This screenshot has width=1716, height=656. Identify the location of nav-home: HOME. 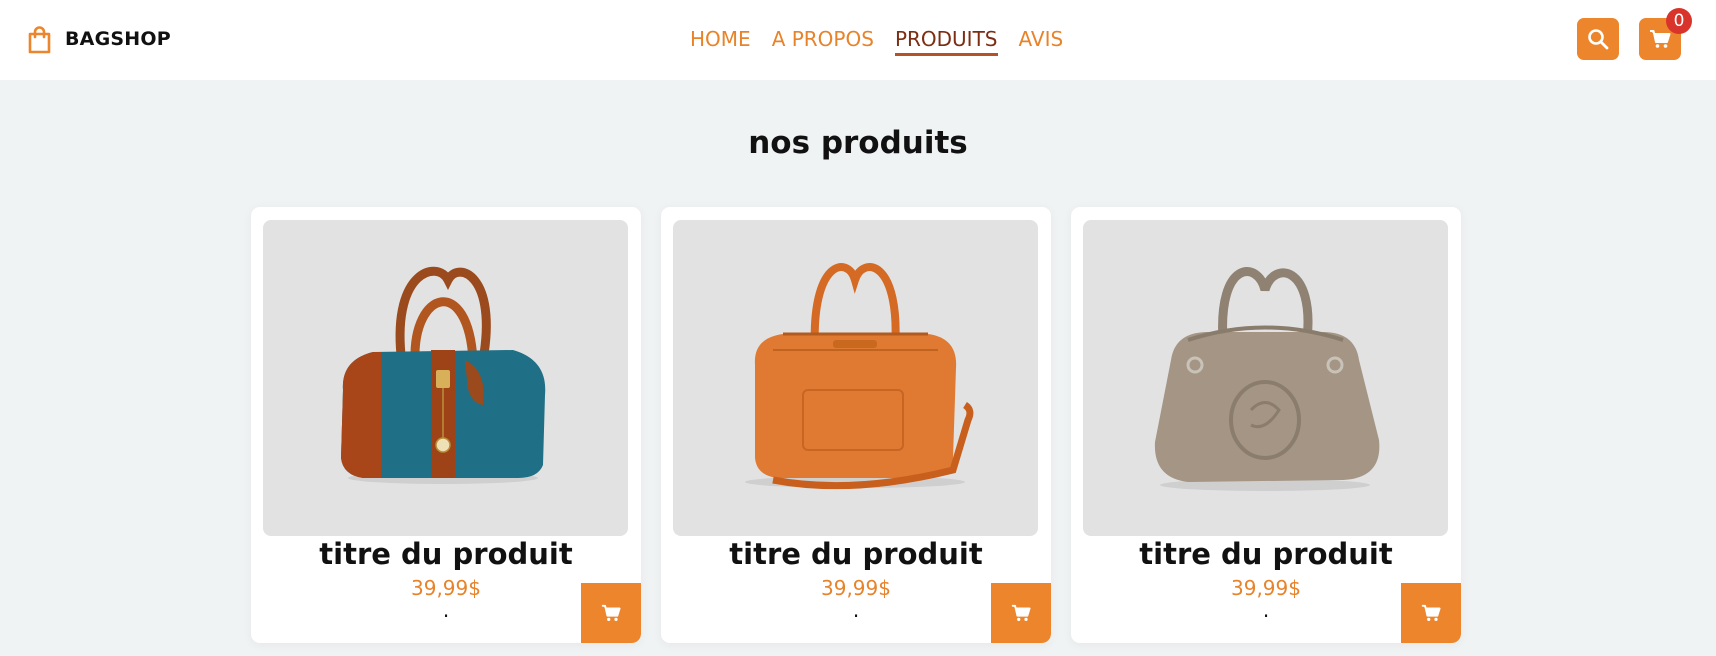
(720, 41).